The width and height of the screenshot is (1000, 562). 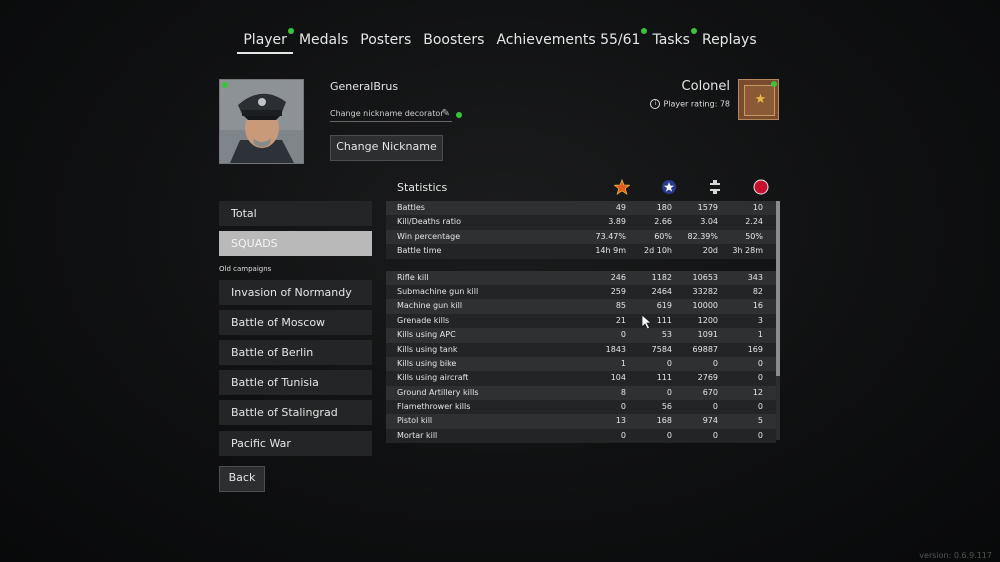 What do you see at coordinates (581, 222) in the screenshot?
I see `table-row: Kill/Deaths ratio 3.89 2.66 3.04 2.24` at bounding box center [581, 222].